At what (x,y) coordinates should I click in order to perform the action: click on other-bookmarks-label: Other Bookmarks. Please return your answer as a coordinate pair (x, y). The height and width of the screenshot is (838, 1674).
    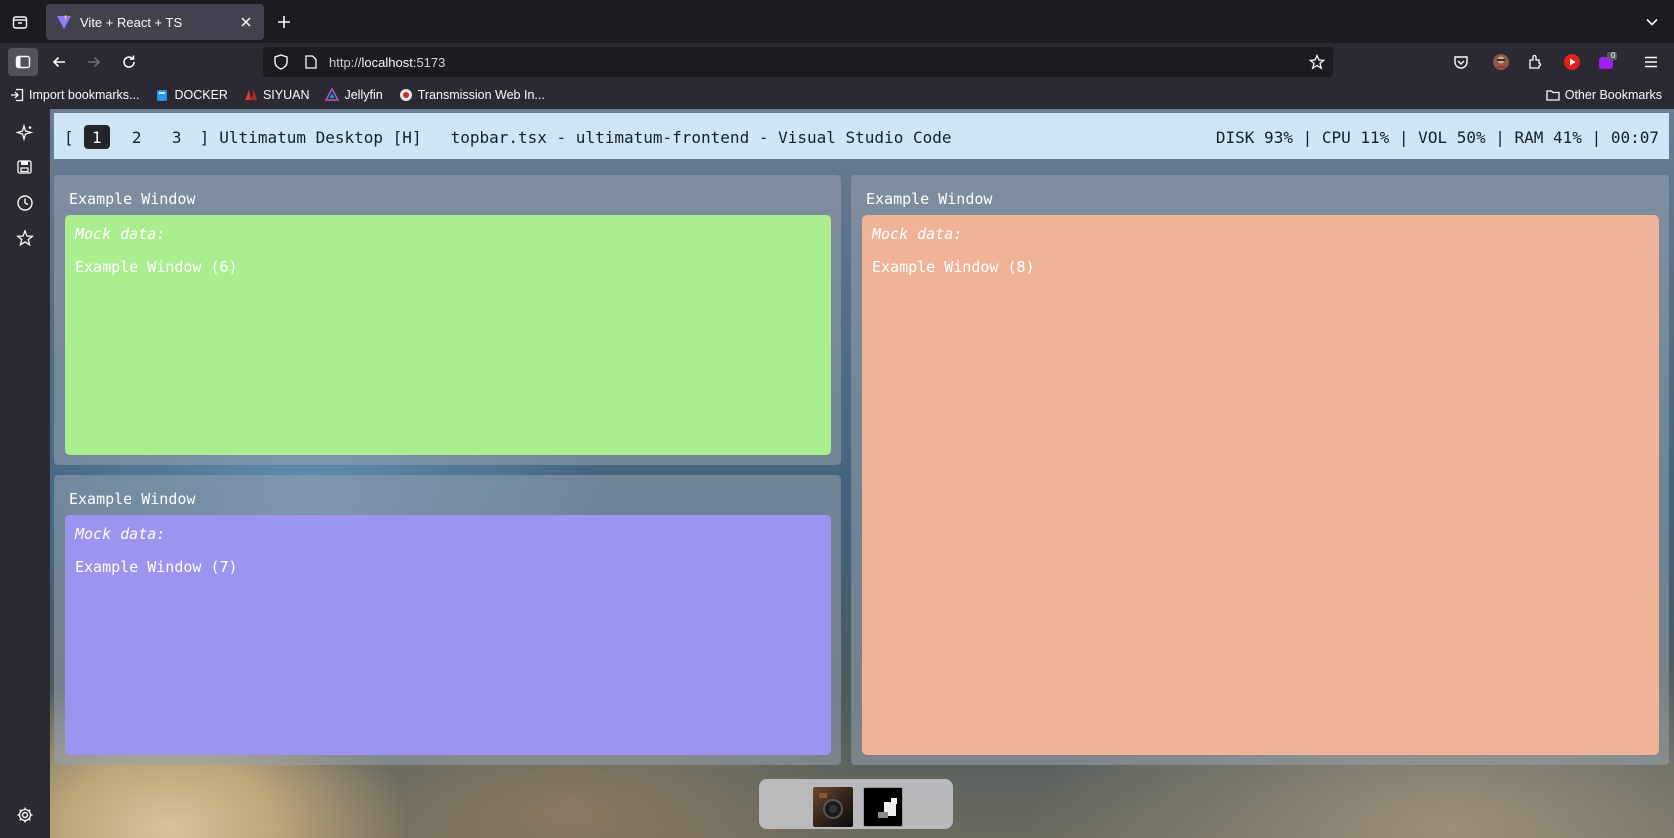
    Looking at the image, I should click on (1613, 95).